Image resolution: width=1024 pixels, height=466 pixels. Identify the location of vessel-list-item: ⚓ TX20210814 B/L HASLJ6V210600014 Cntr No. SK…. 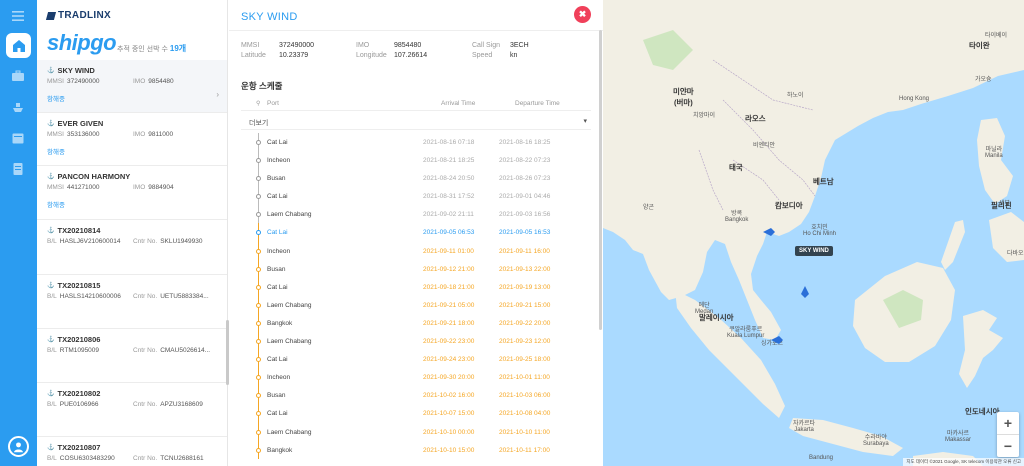
(132, 247).